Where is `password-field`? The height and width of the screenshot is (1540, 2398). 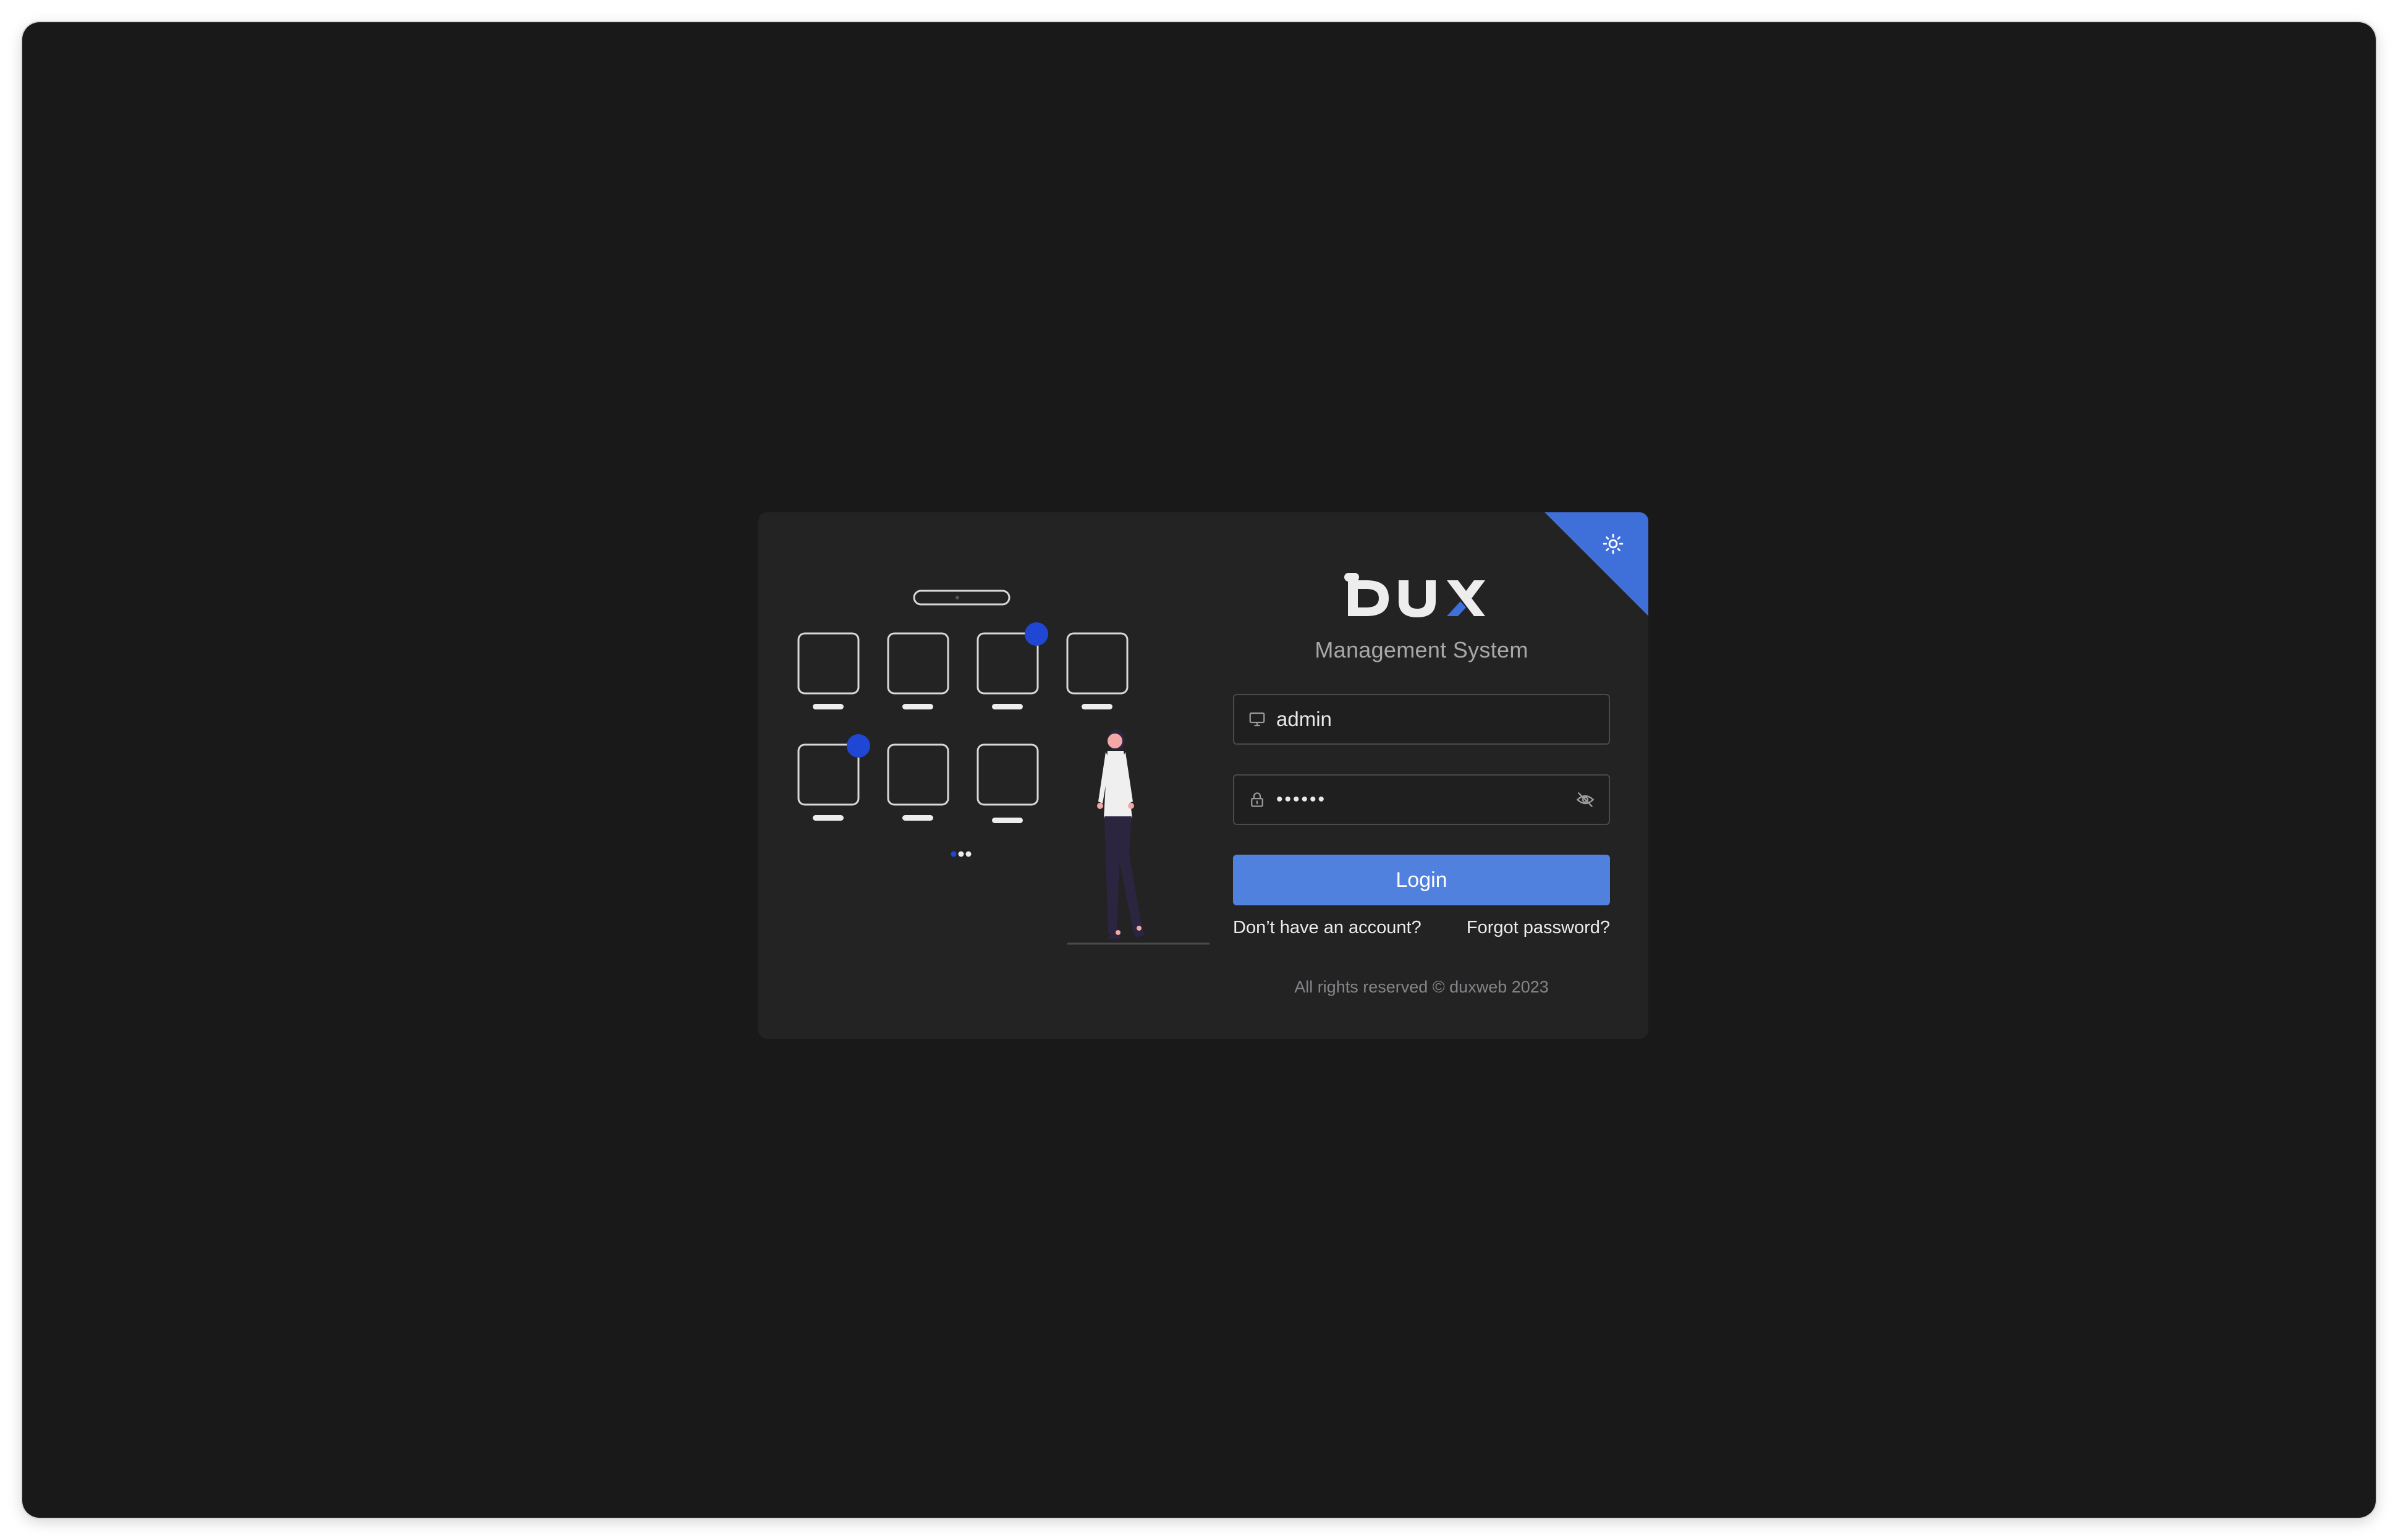
password-field is located at coordinates (1422, 799).